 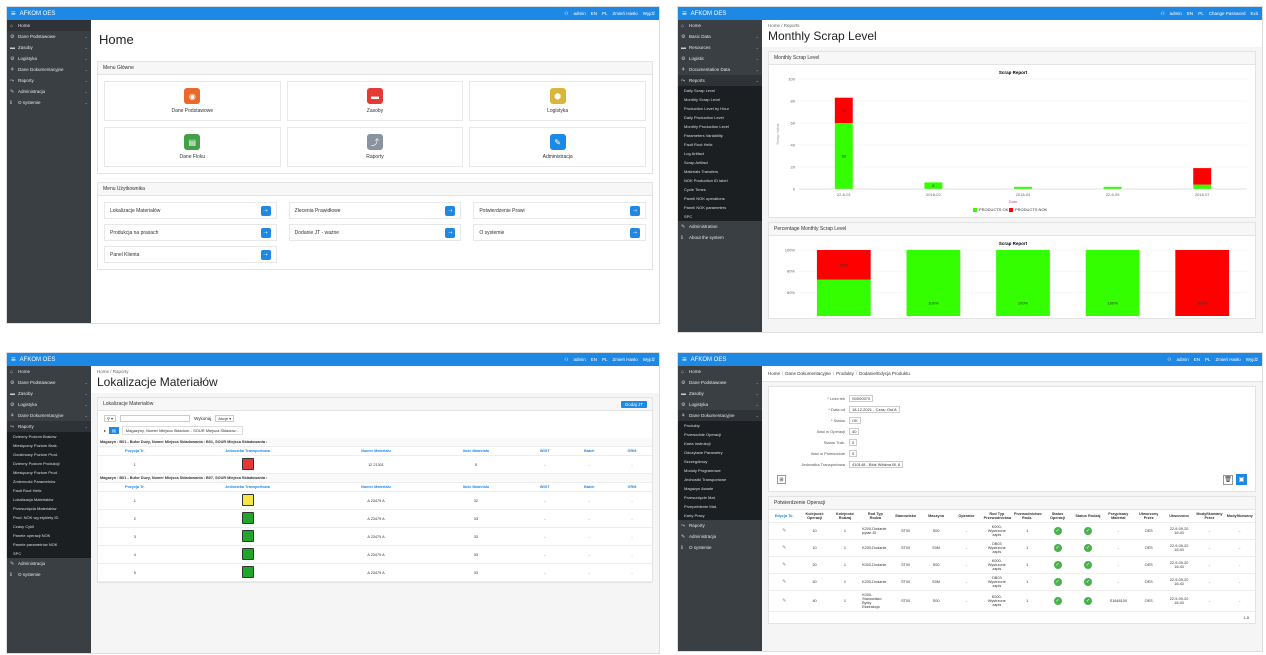 I want to click on table-row: 1 12 21301 5- - -, so click(x=375, y=464).